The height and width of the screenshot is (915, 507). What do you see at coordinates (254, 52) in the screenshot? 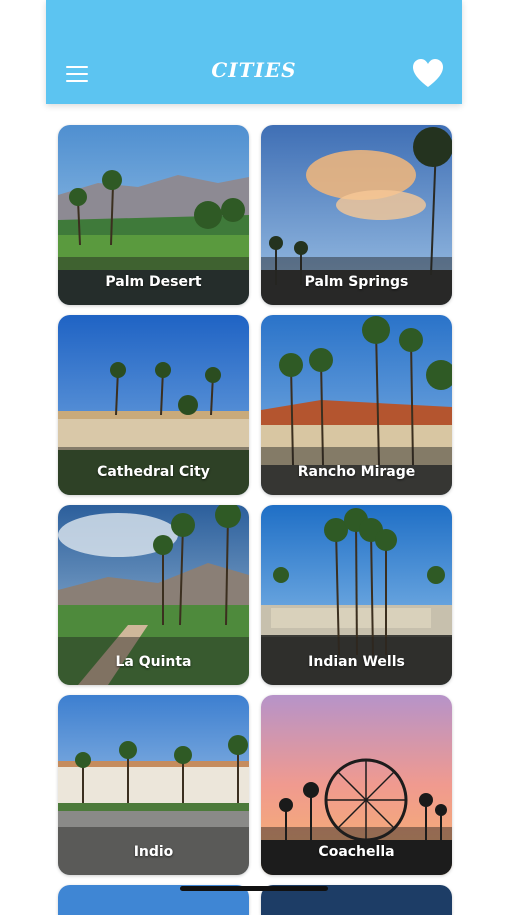
I see `app-header: CITIES` at bounding box center [254, 52].